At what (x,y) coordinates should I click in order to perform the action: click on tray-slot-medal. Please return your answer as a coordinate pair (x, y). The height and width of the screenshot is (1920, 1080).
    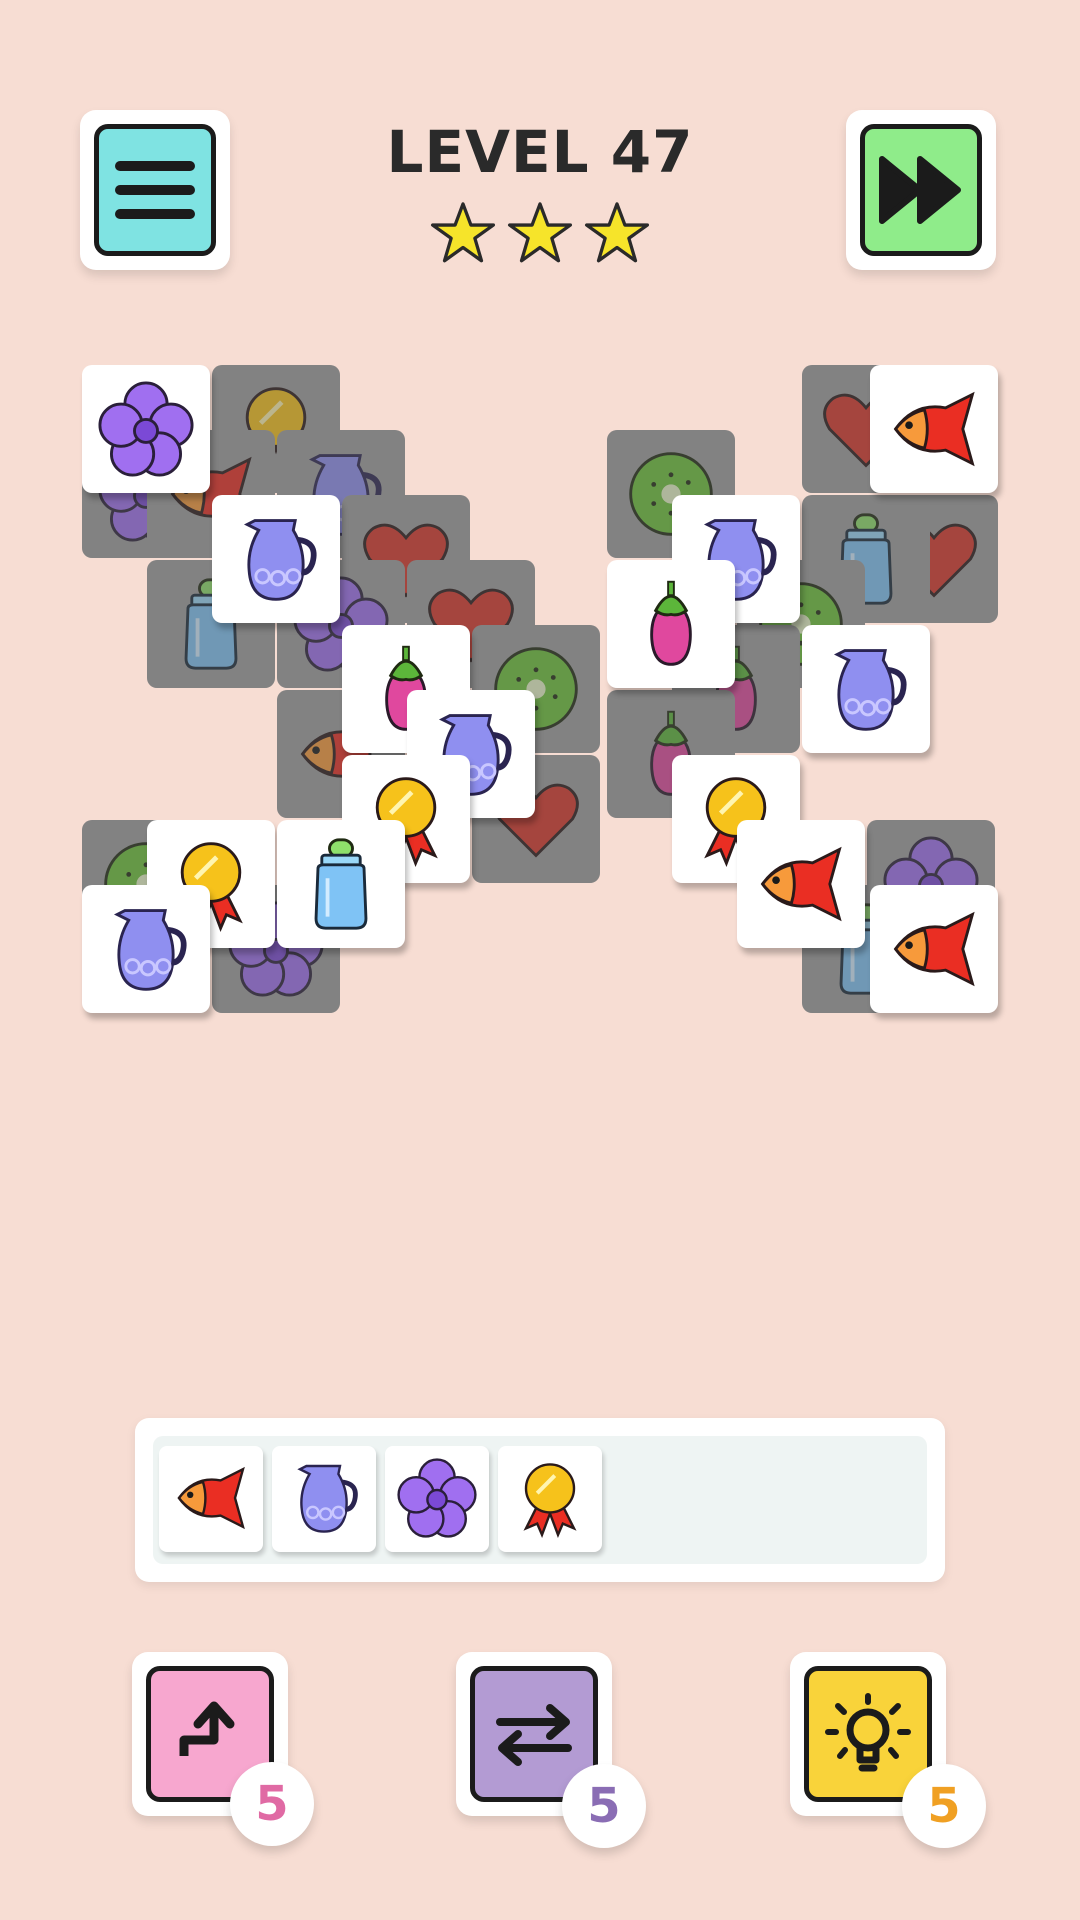
    Looking at the image, I should click on (550, 1499).